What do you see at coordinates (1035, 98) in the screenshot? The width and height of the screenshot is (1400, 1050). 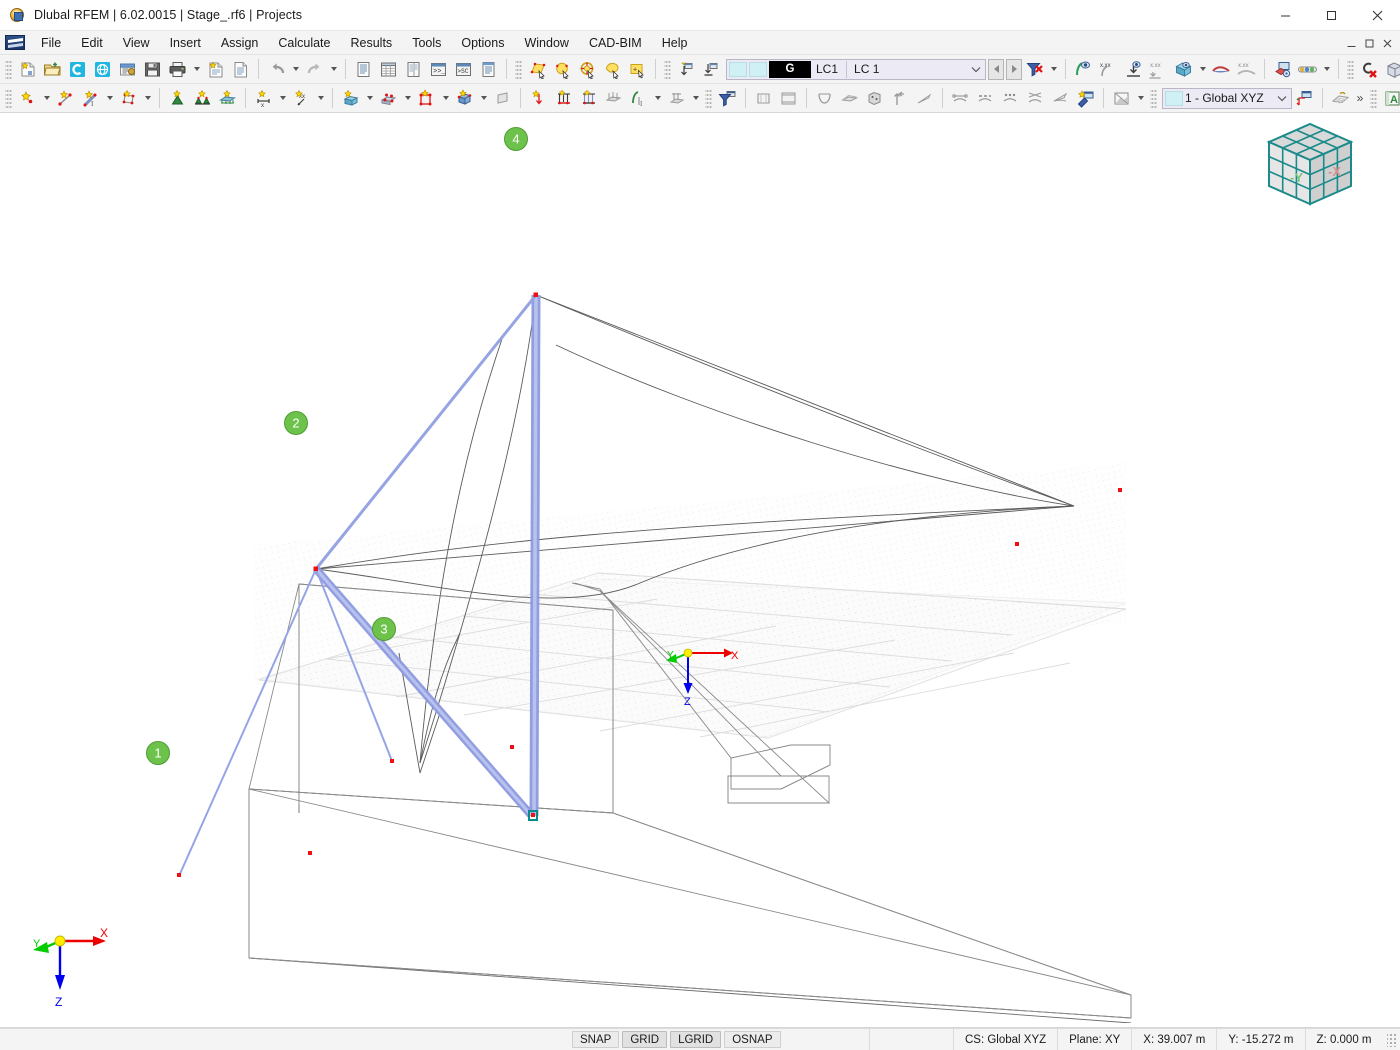 I see `line-release-4-button` at bounding box center [1035, 98].